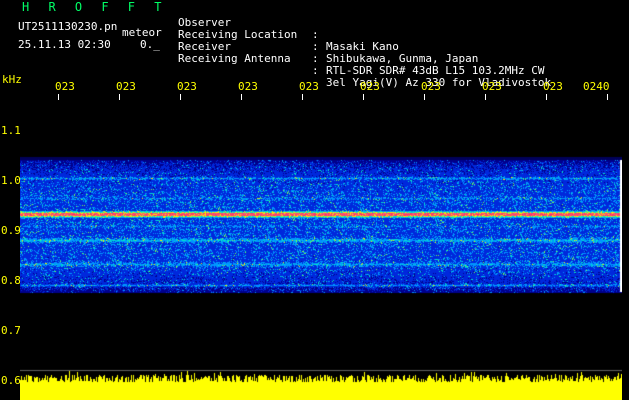  I want to click on file-name: UT2511130230.pn, so click(68, 26).